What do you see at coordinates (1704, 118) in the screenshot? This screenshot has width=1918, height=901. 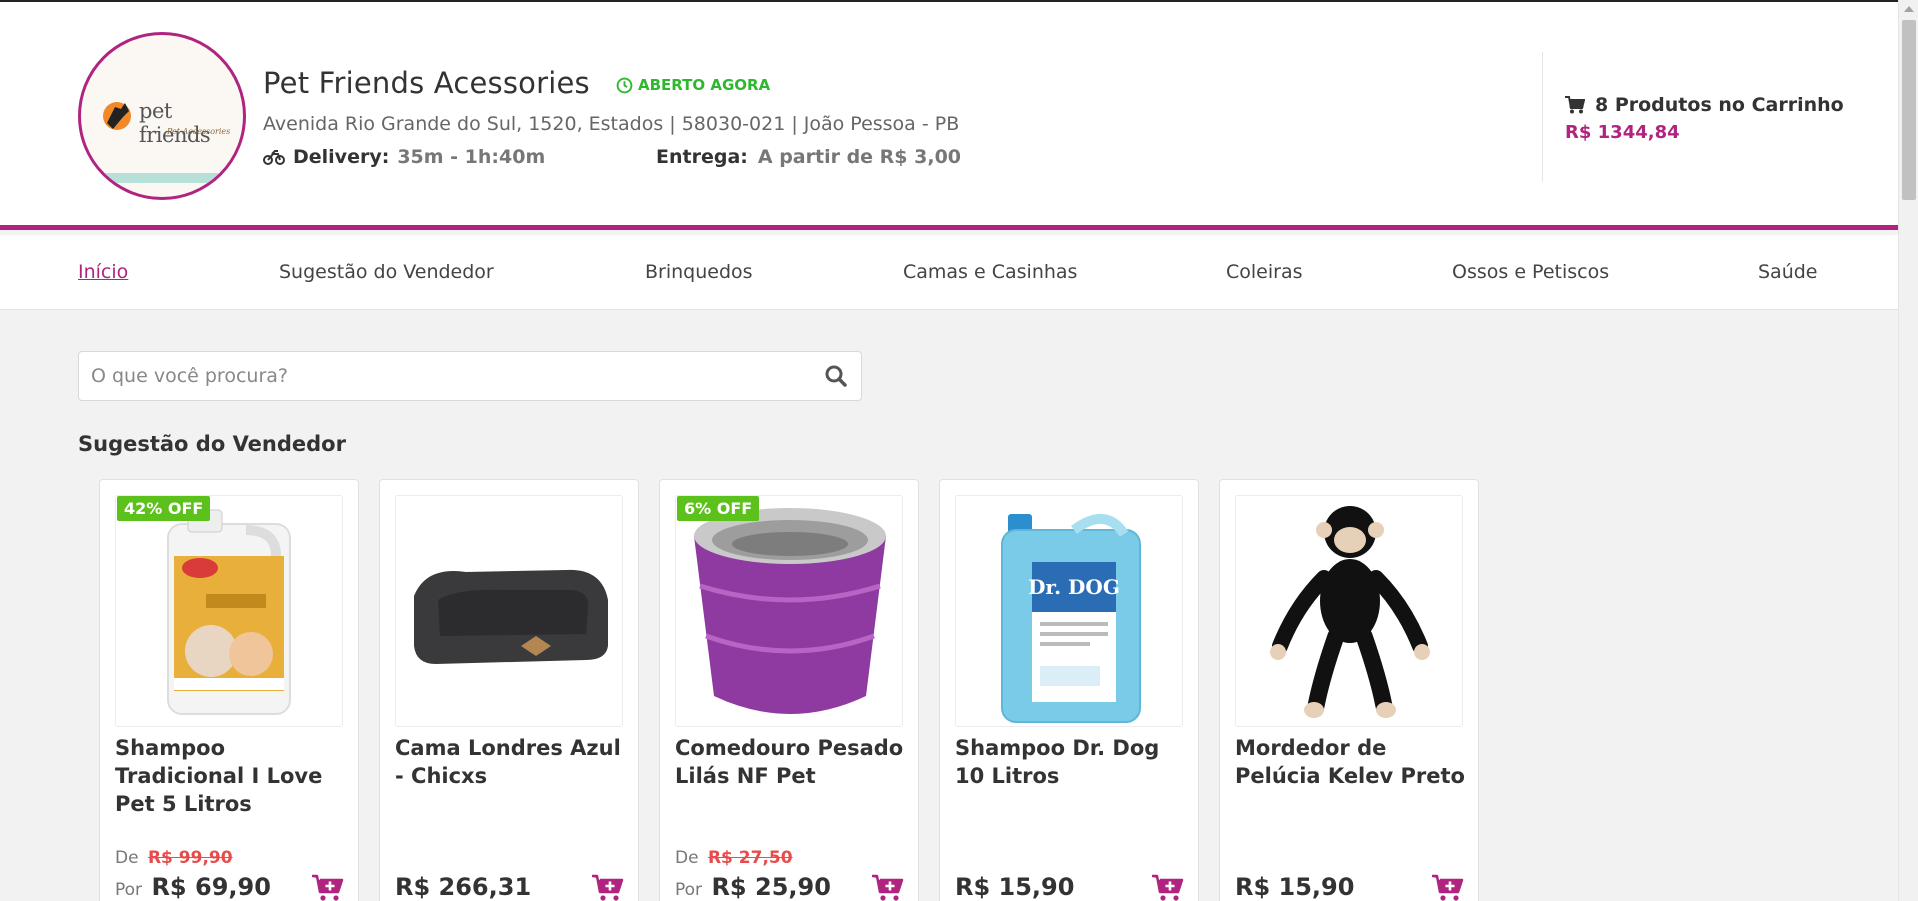 I see `cart-summary: 8 Produtos no Carrinho R$ 1344,84` at bounding box center [1704, 118].